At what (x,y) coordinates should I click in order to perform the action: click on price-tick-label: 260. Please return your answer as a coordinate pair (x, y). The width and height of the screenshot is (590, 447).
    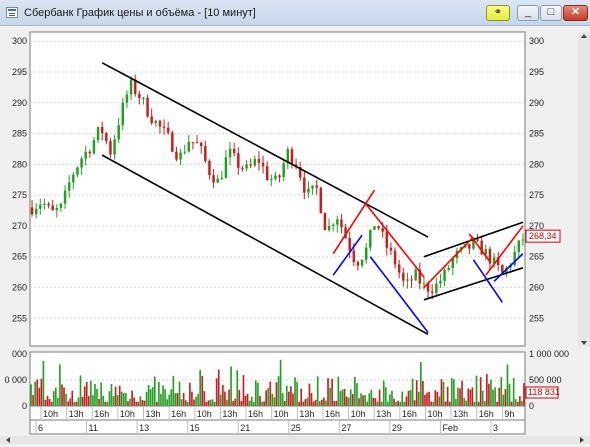
    Looking at the image, I should click on (19, 288).